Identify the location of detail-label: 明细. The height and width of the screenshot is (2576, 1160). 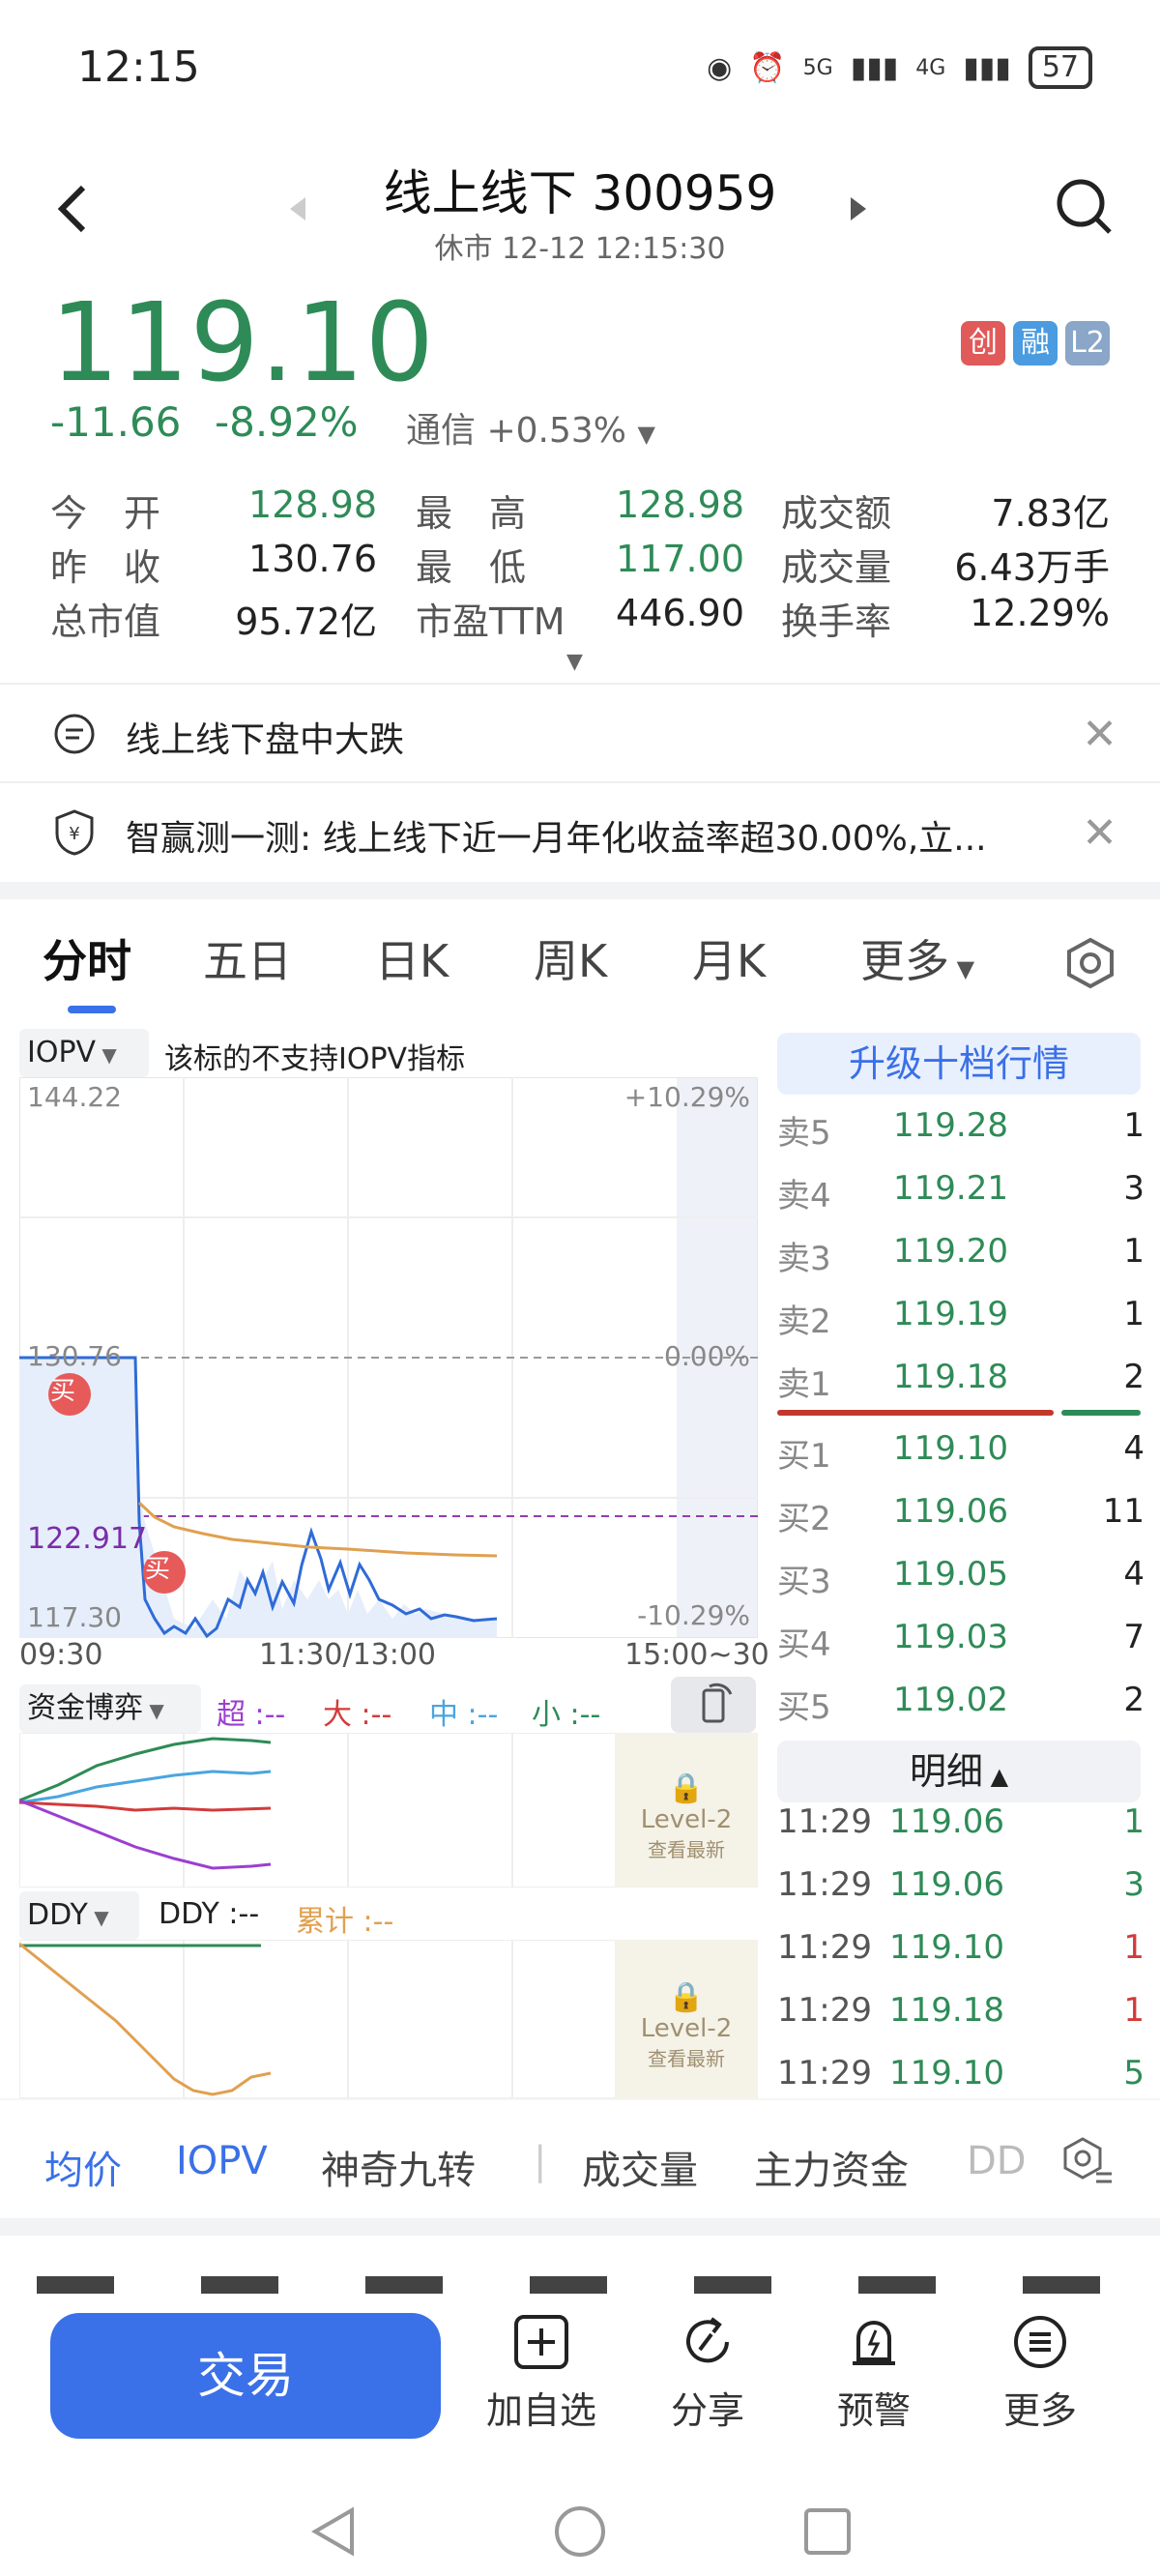
(946, 1771).